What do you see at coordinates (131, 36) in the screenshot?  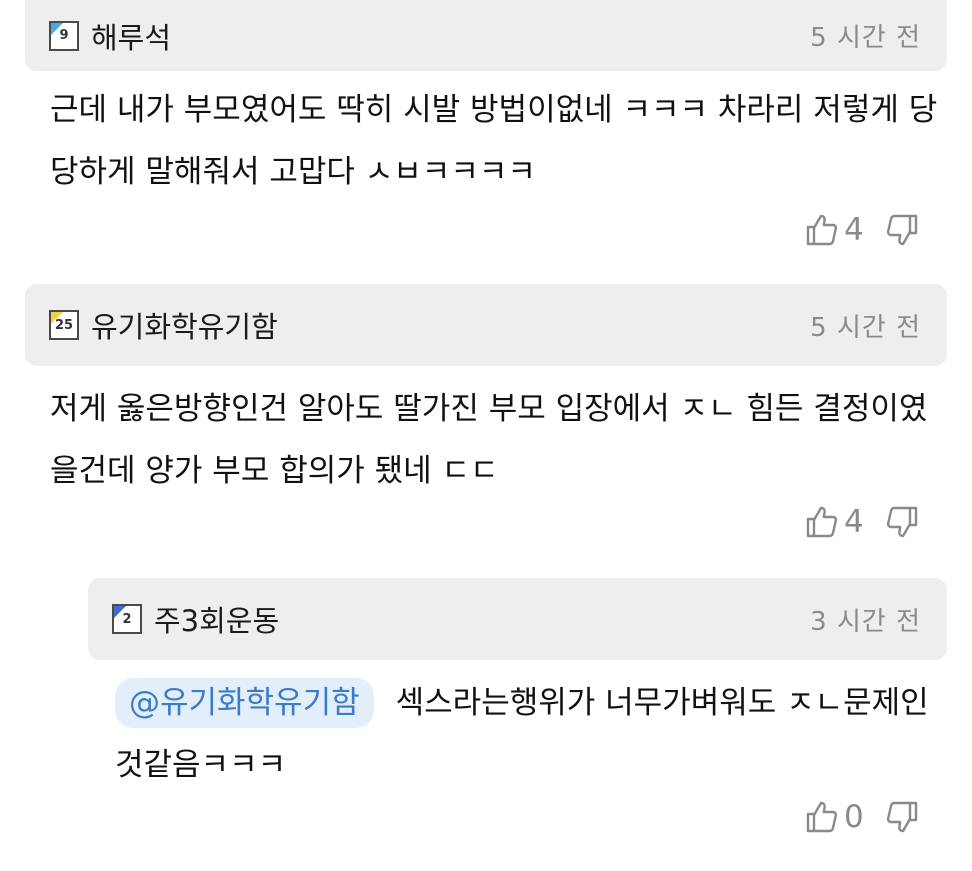 I see `username: 해루석` at bounding box center [131, 36].